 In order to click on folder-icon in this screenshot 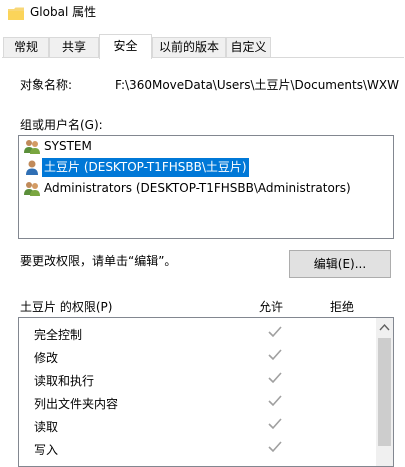, I will do `click(16, 13)`.